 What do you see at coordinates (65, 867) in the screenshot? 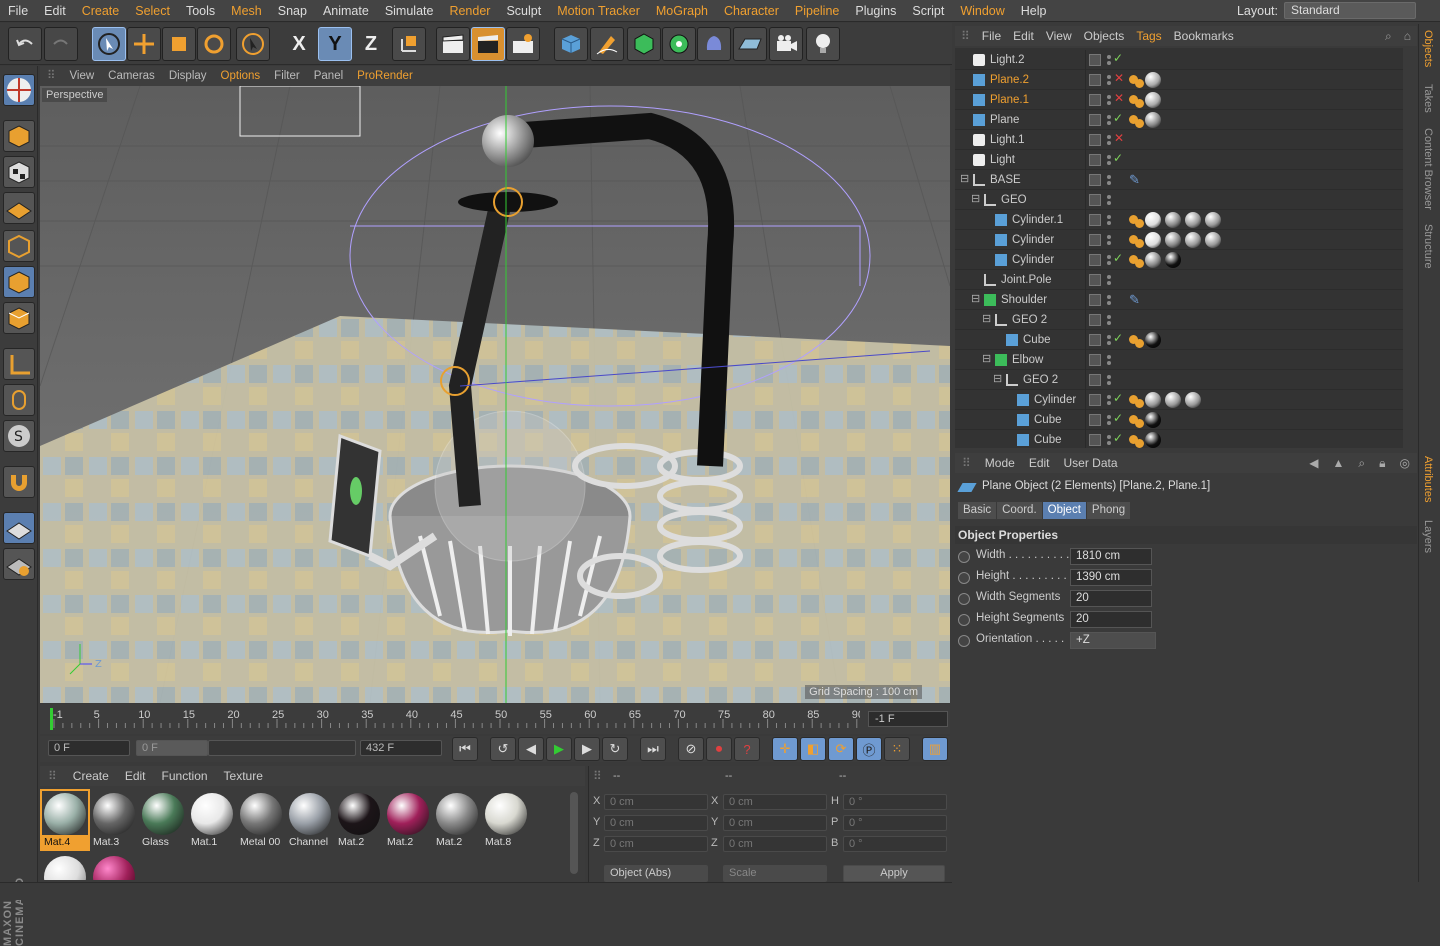
I see `material-swatch` at bounding box center [65, 867].